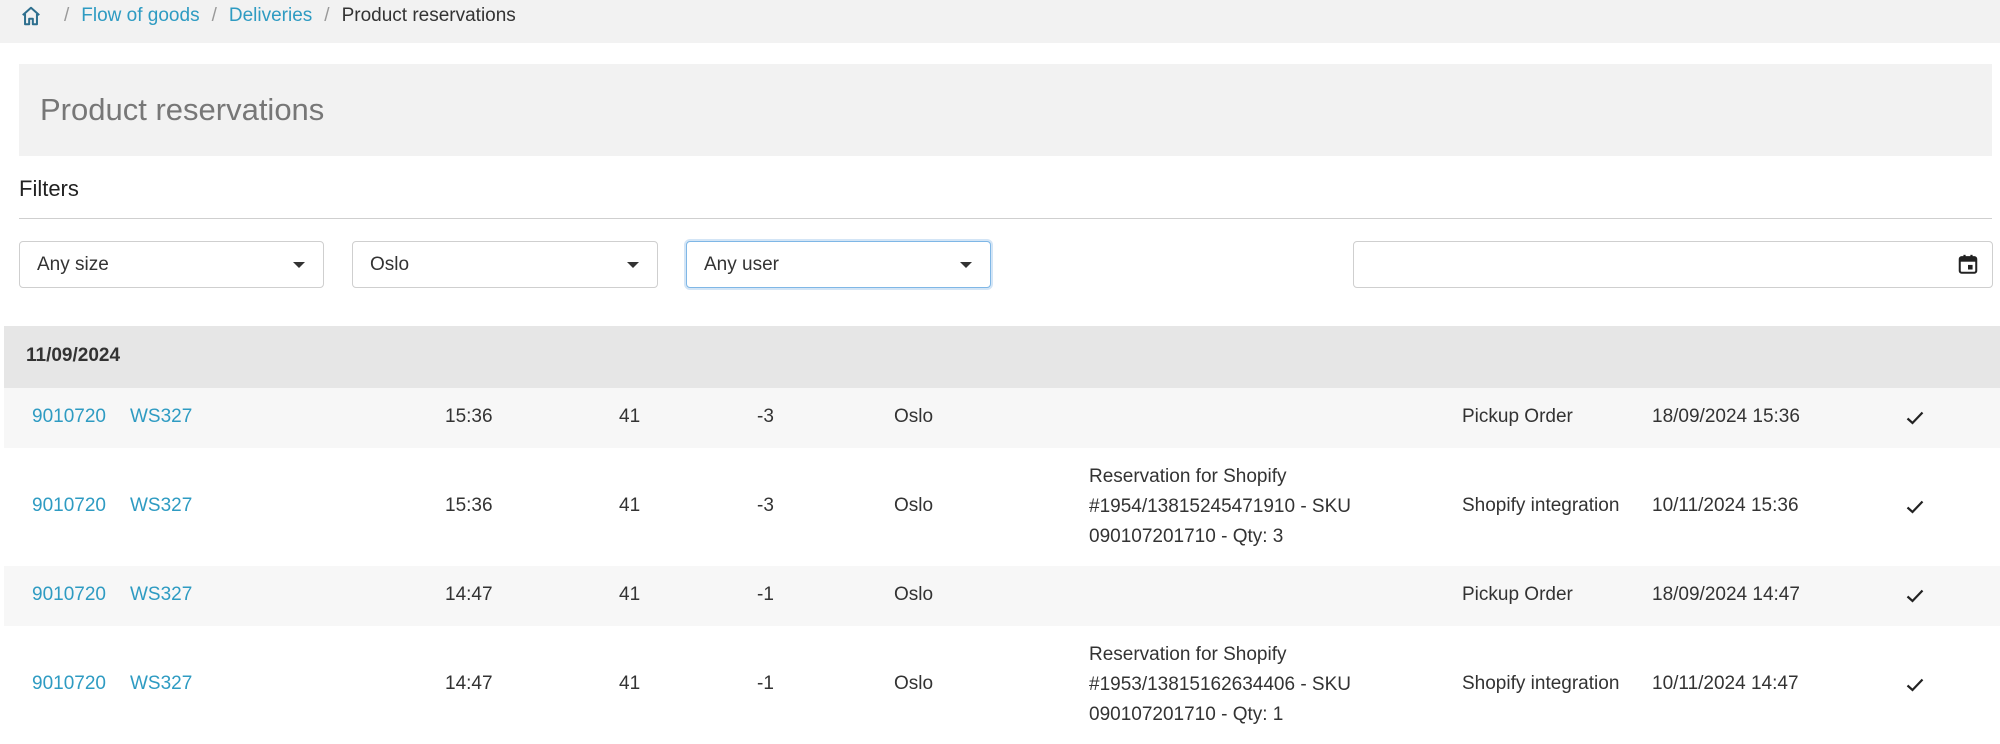 The height and width of the screenshot is (744, 2000). Describe the element at coordinates (1725, 683) in the screenshot. I see `expires-cell: 10/11/2024 14:47` at that location.